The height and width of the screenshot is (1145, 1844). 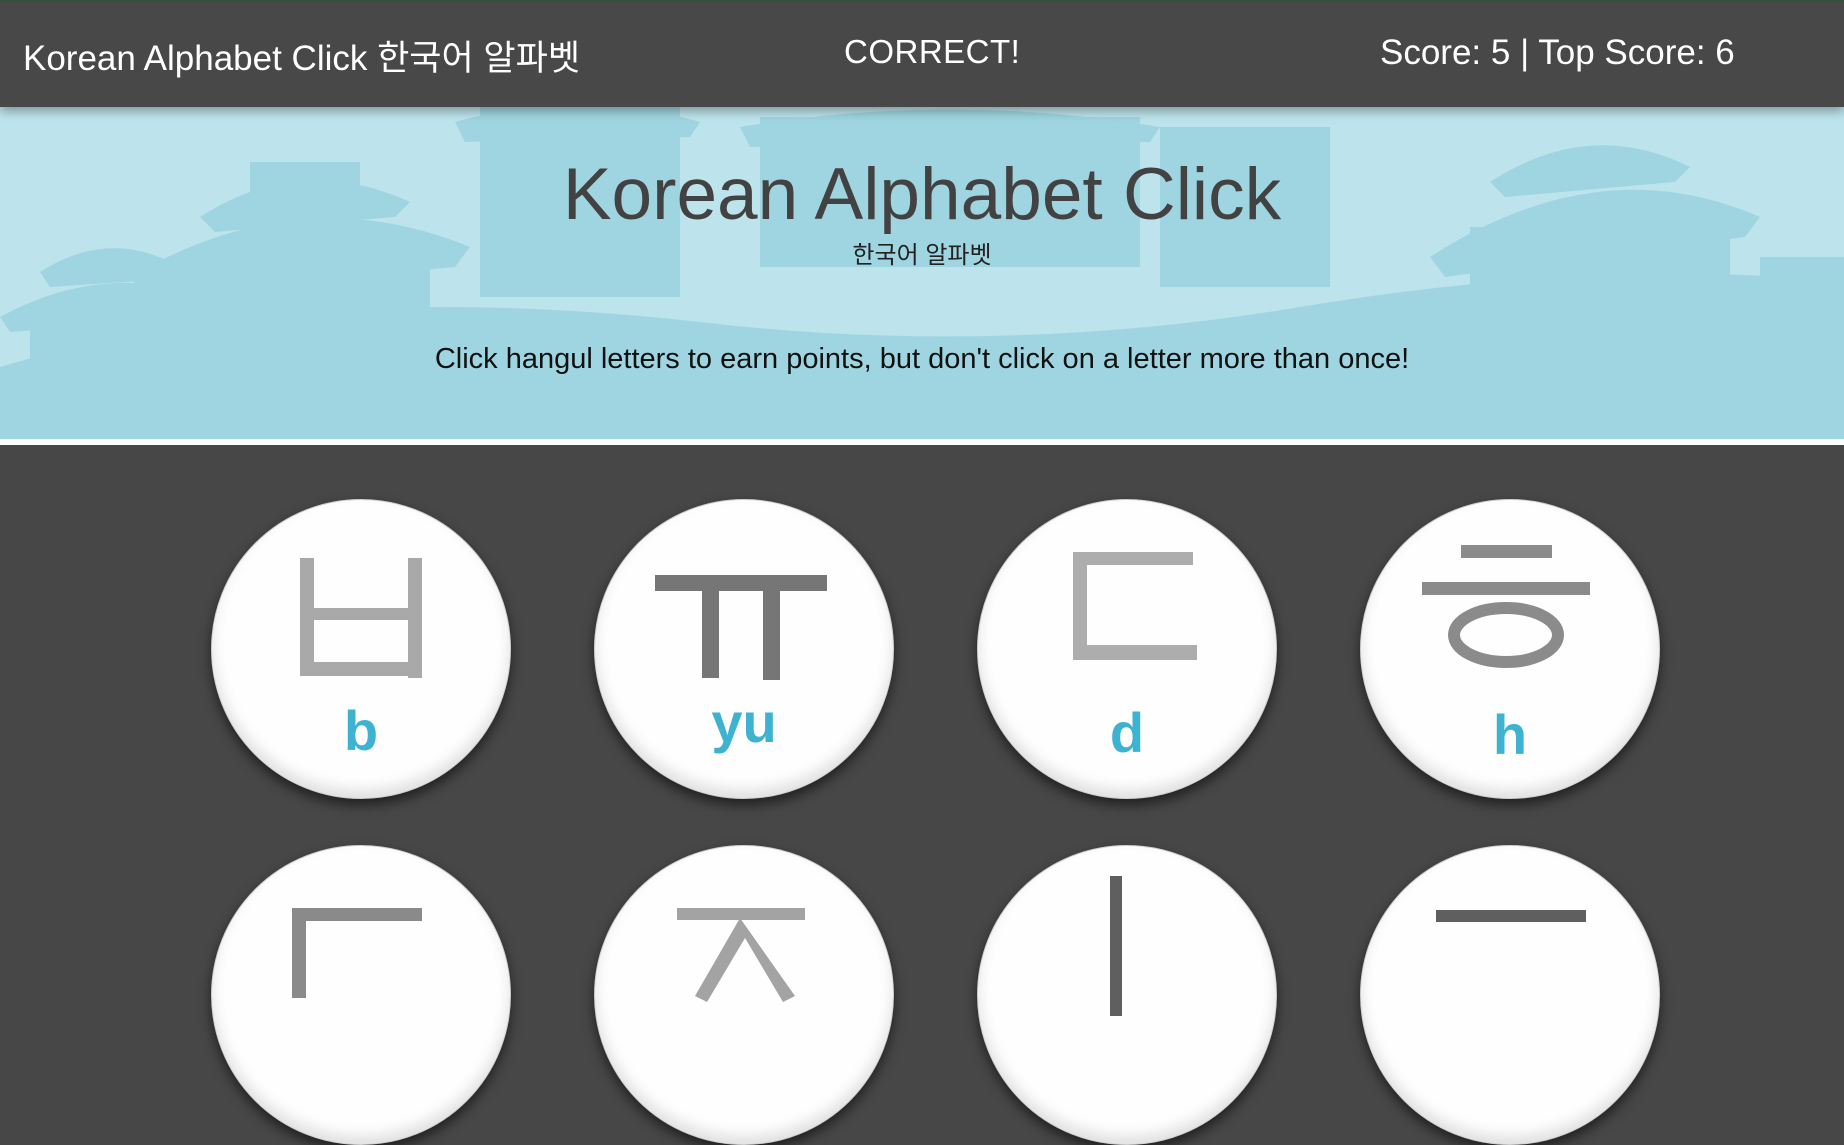 I want to click on romanization-label: b, so click(x=361, y=730).